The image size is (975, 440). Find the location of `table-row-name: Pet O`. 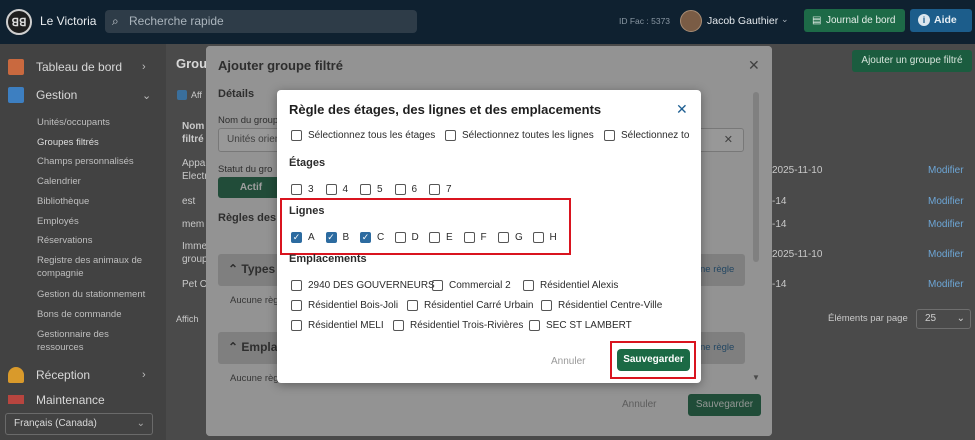

table-row-name: Pet O is located at coordinates (195, 284).